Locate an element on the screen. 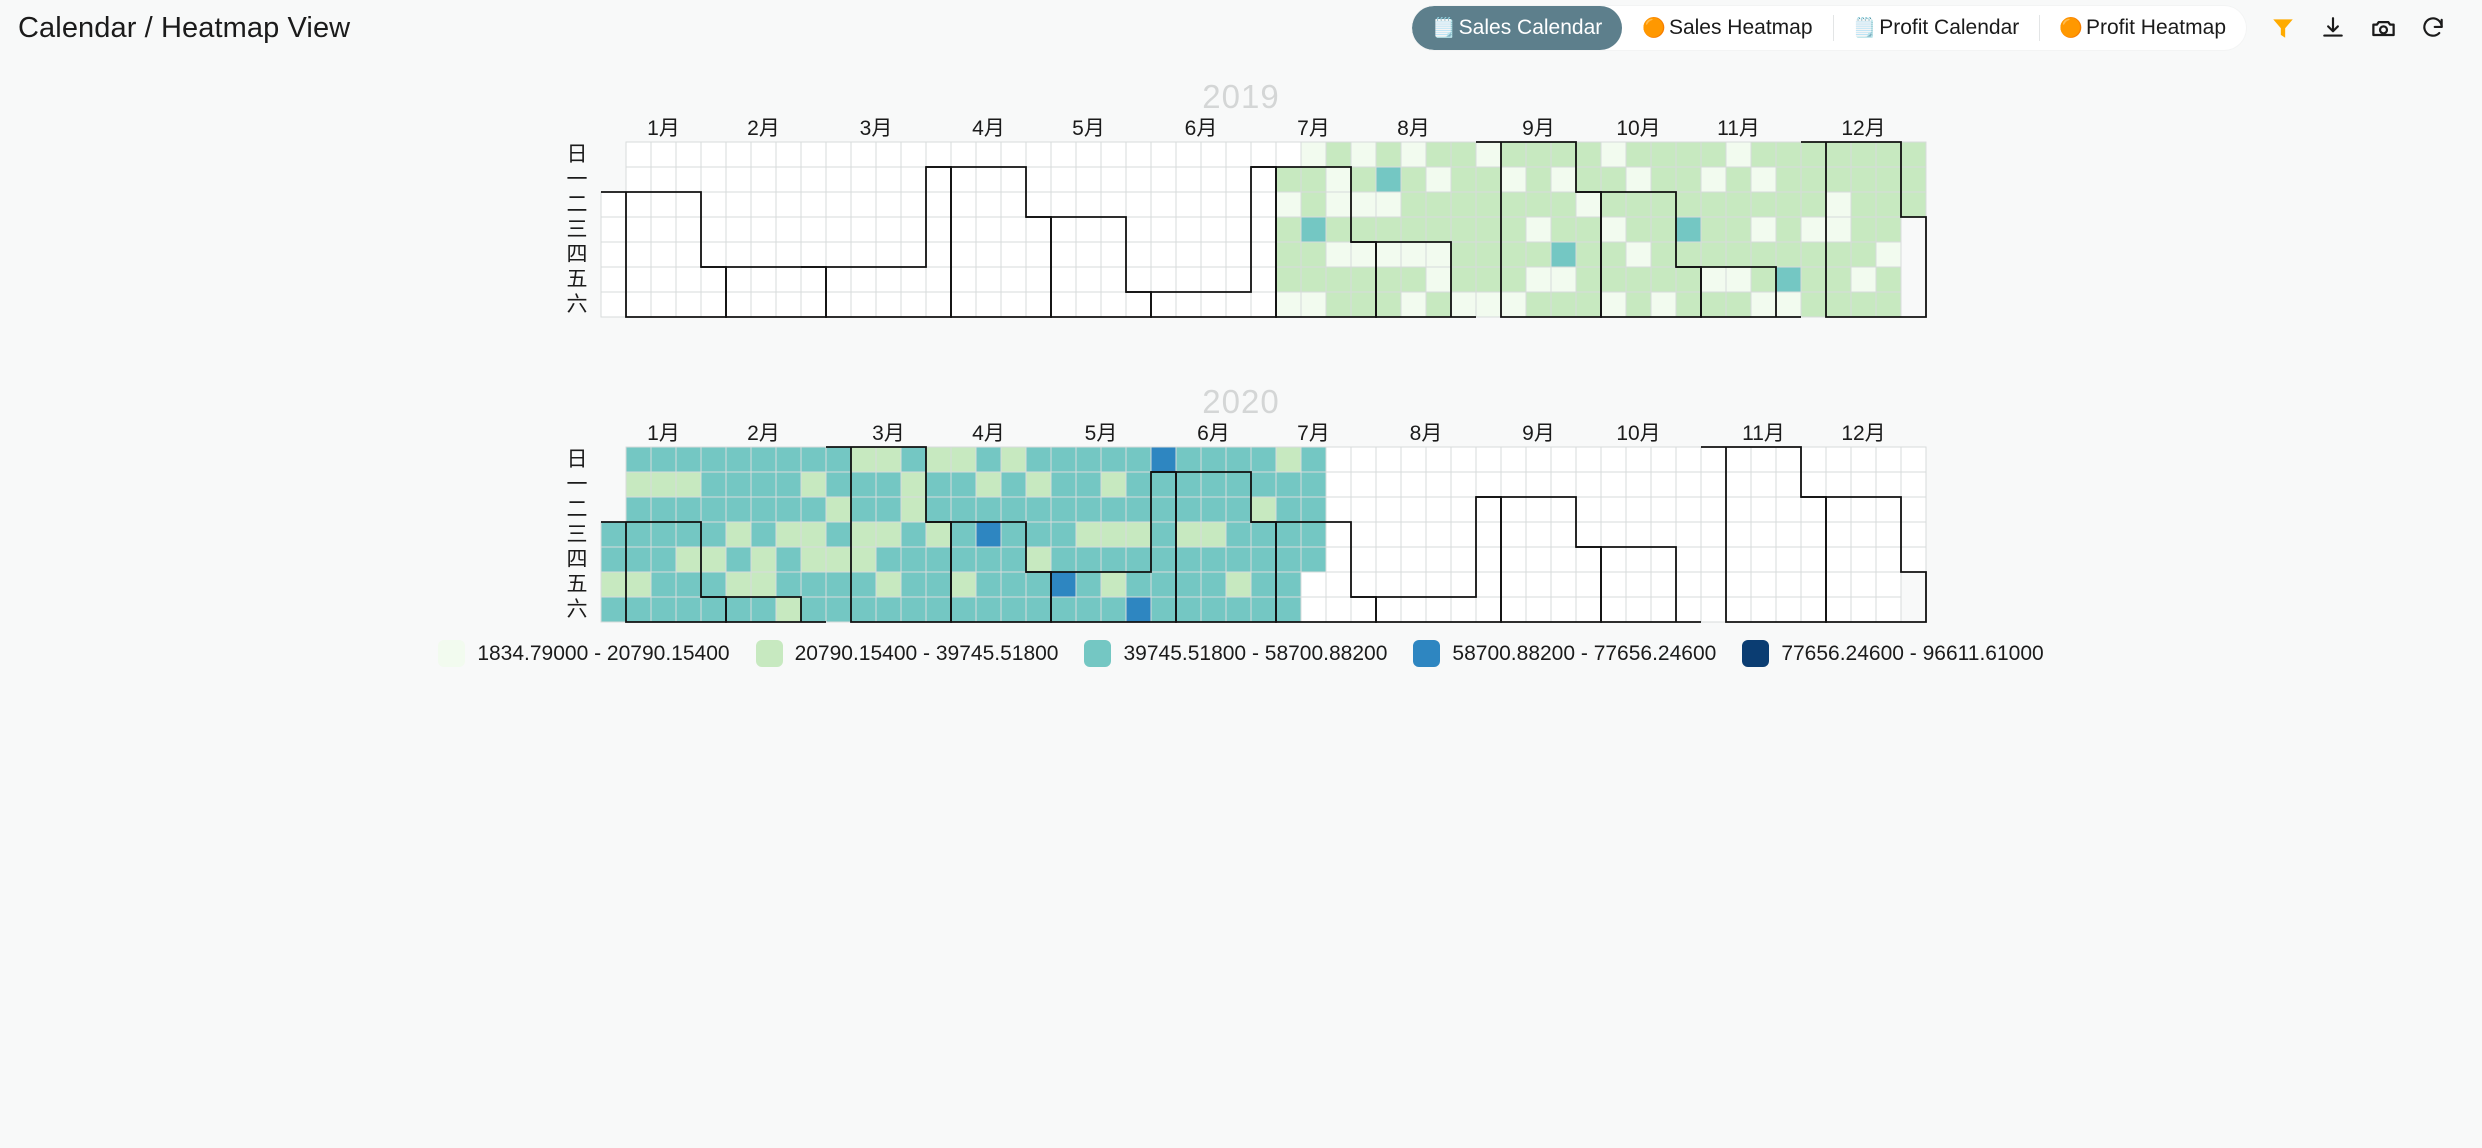 This screenshot has height=1148, width=2482. filter-icon is located at coordinates (2283, 28).